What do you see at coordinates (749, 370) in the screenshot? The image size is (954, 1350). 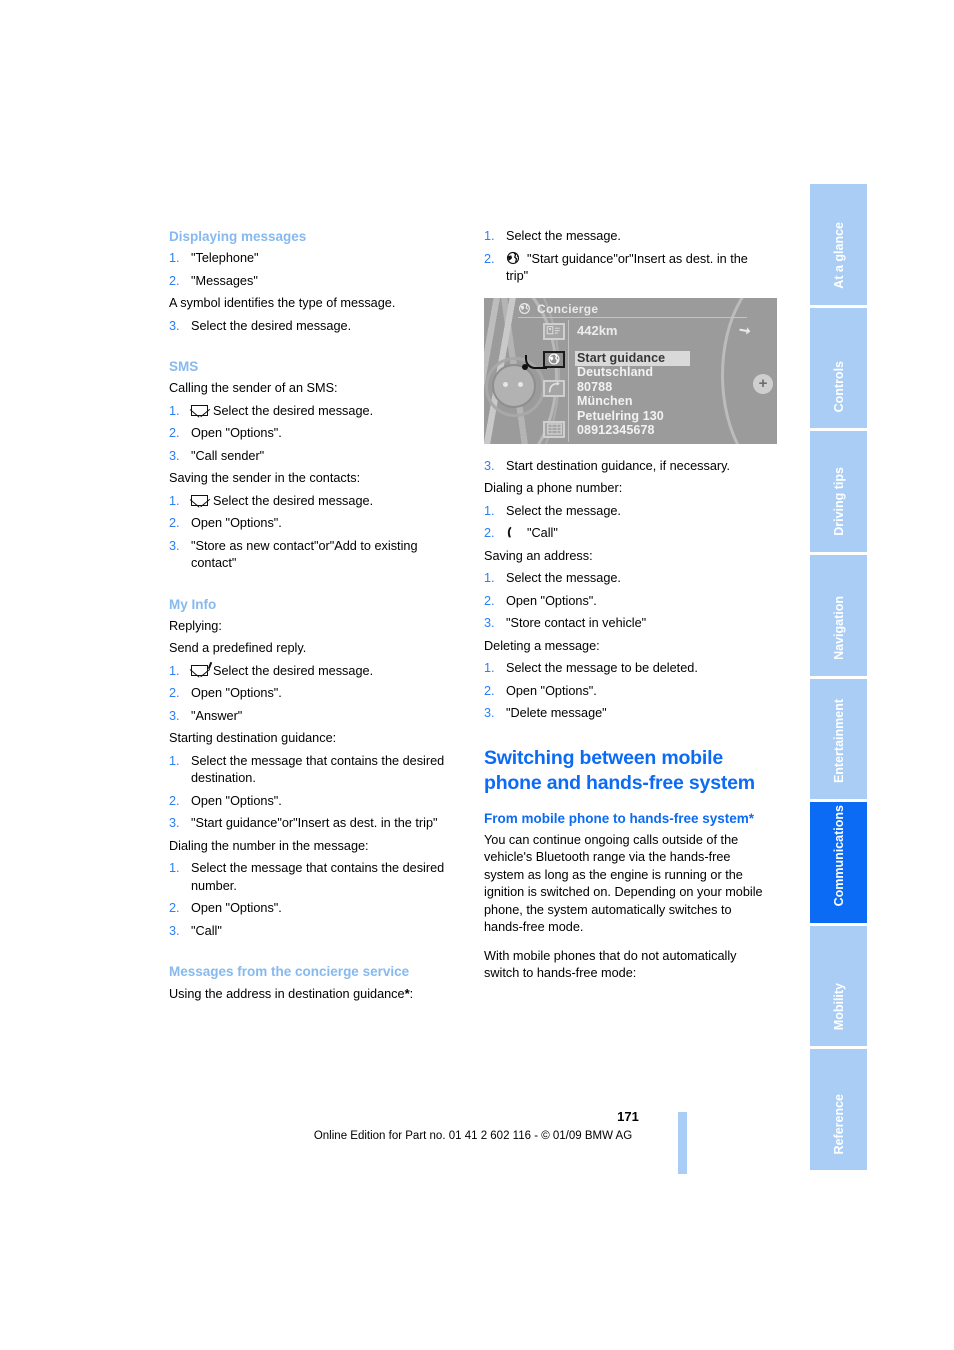 I see `map-arc-right` at bounding box center [749, 370].